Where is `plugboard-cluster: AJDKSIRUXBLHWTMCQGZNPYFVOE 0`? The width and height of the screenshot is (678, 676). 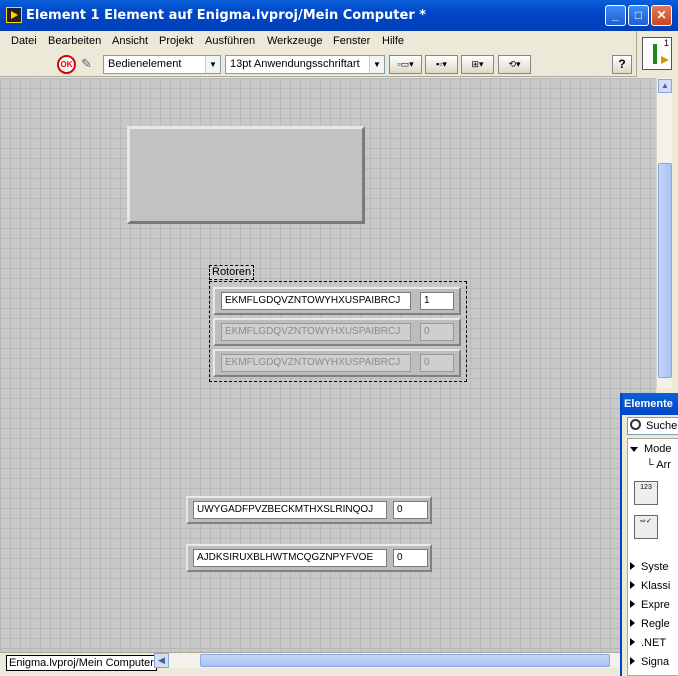
plugboard-cluster: AJDKSIRUXBLHWTMCQGZNPYFVOE 0 is located at coordinates (309, 558).